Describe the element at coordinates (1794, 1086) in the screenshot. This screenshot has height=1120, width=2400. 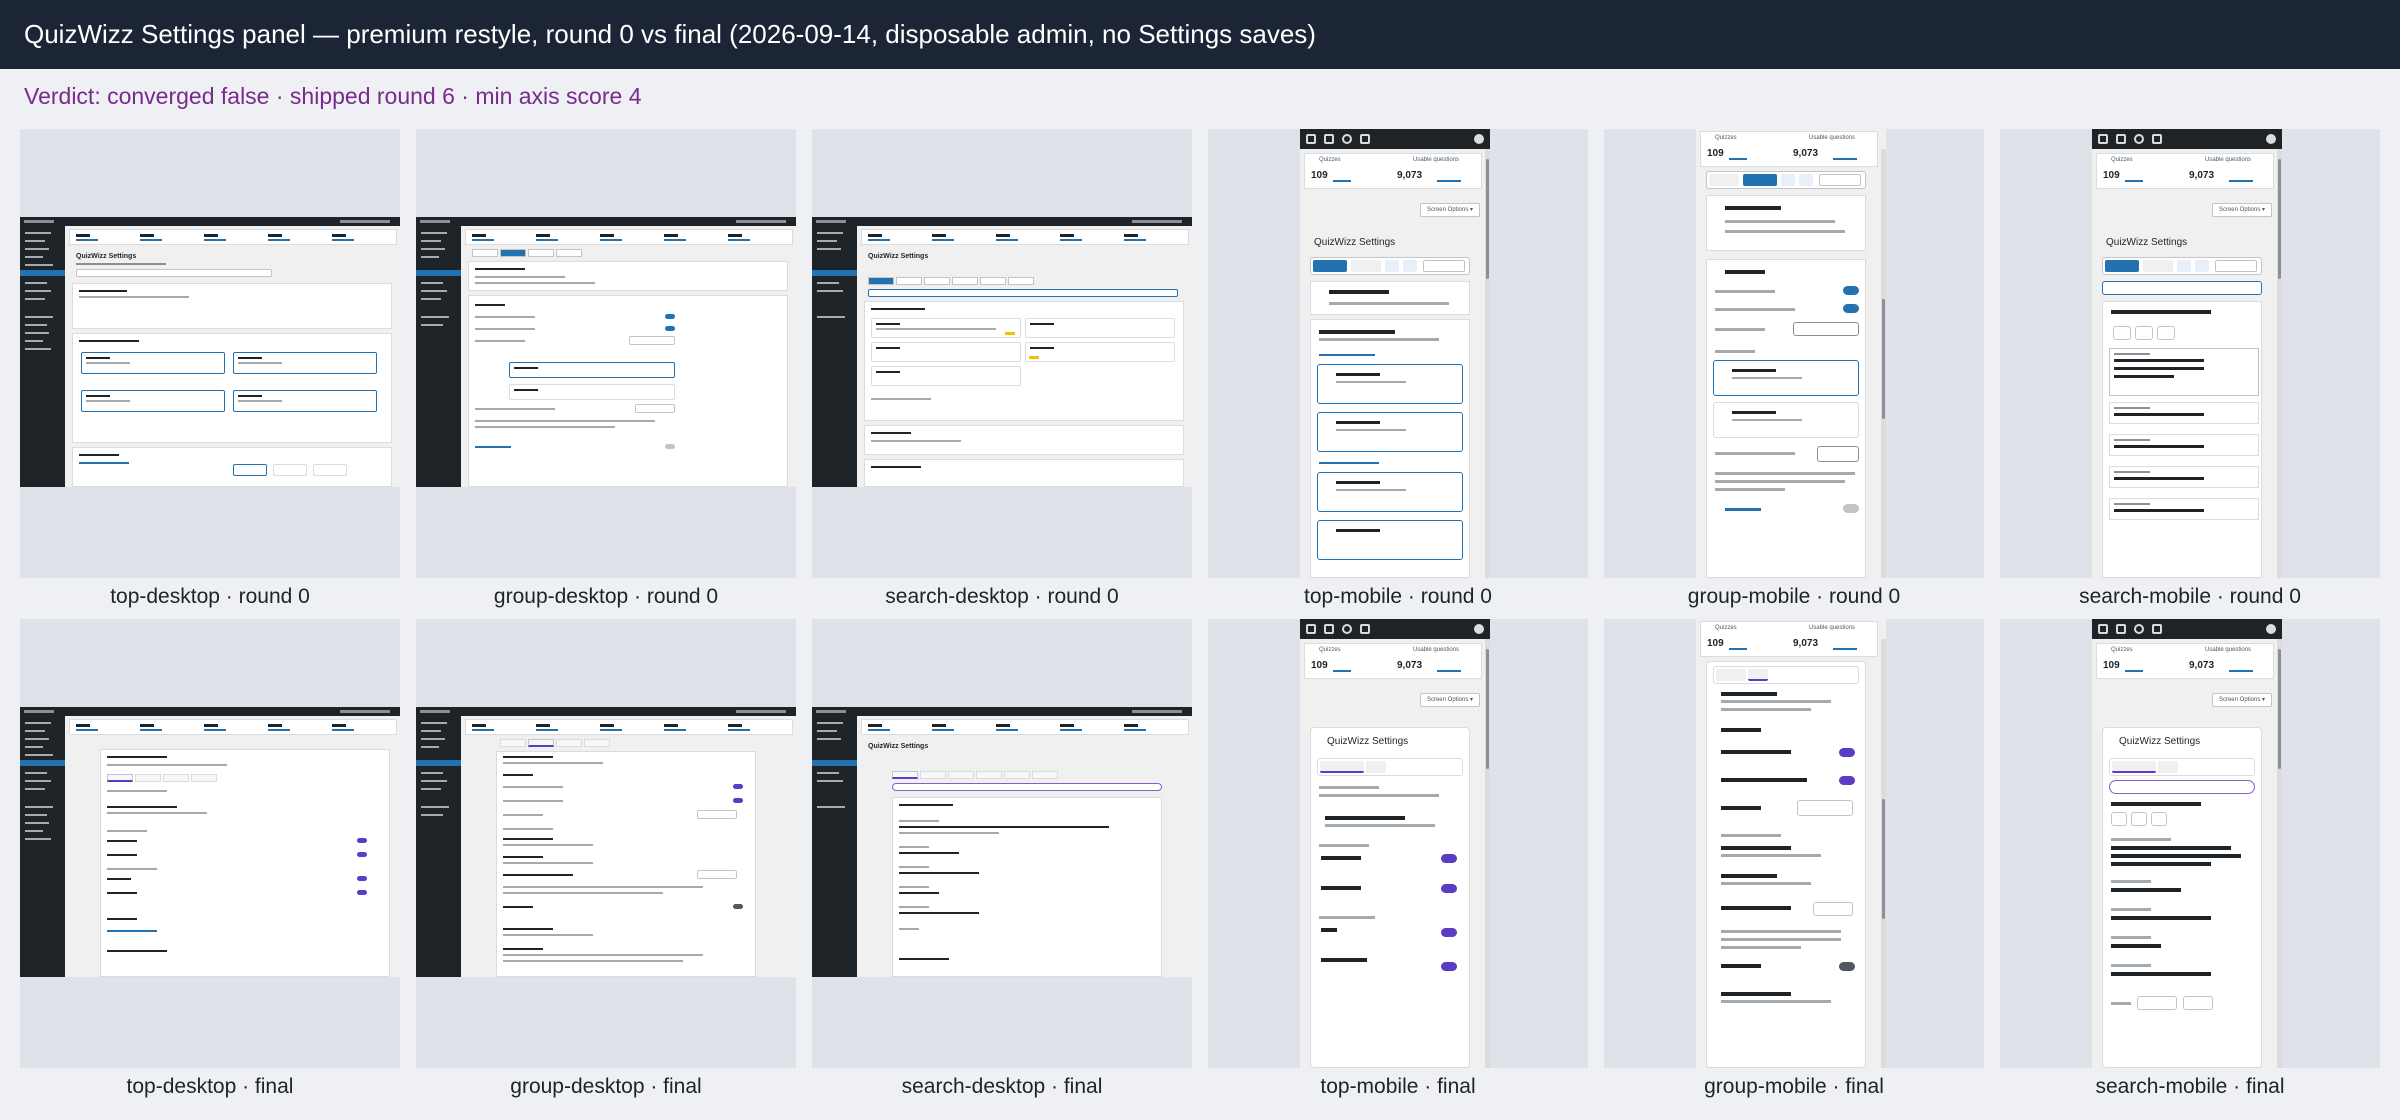
I see `shot-caption: group-mobile · final` at that location.